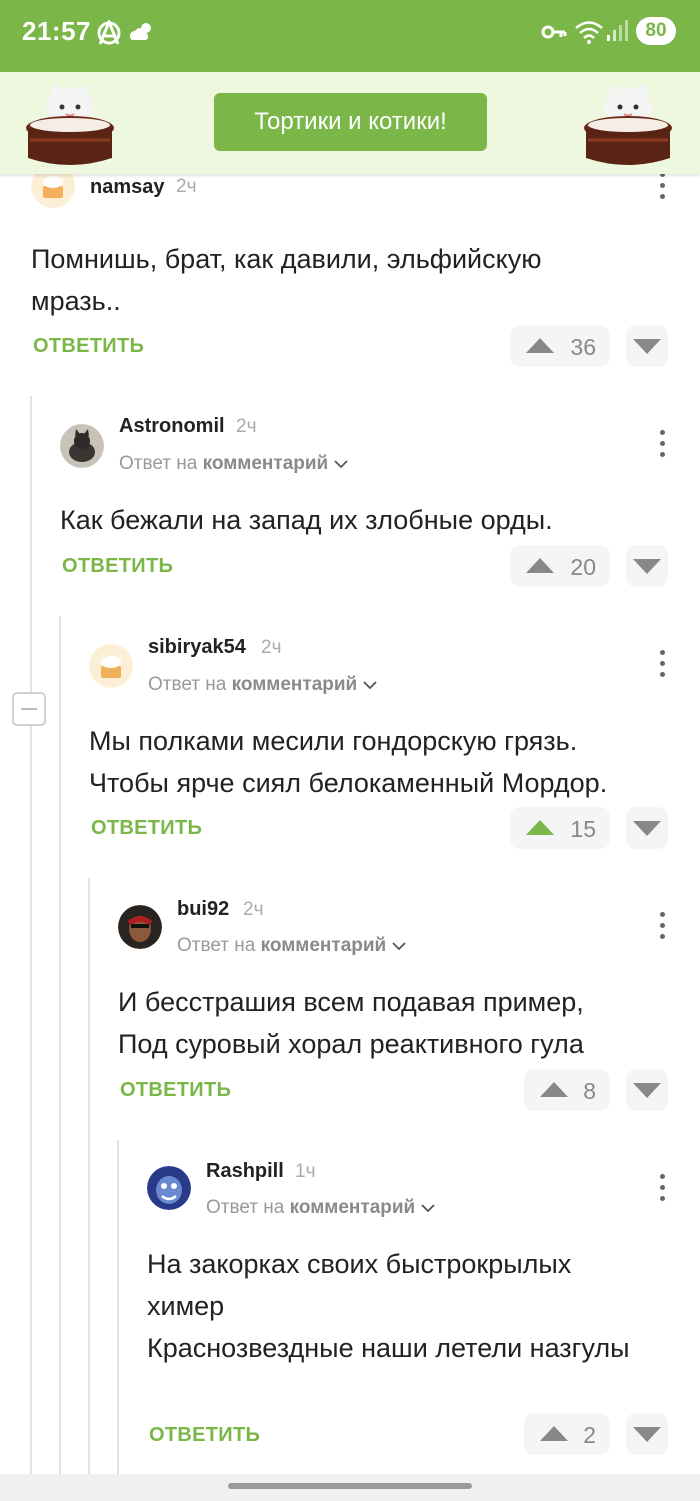  What do you see at coordinates (197, 647) in the screenshot?
I see `comment-author: sibiryak54` at bounding box center [197, 647].